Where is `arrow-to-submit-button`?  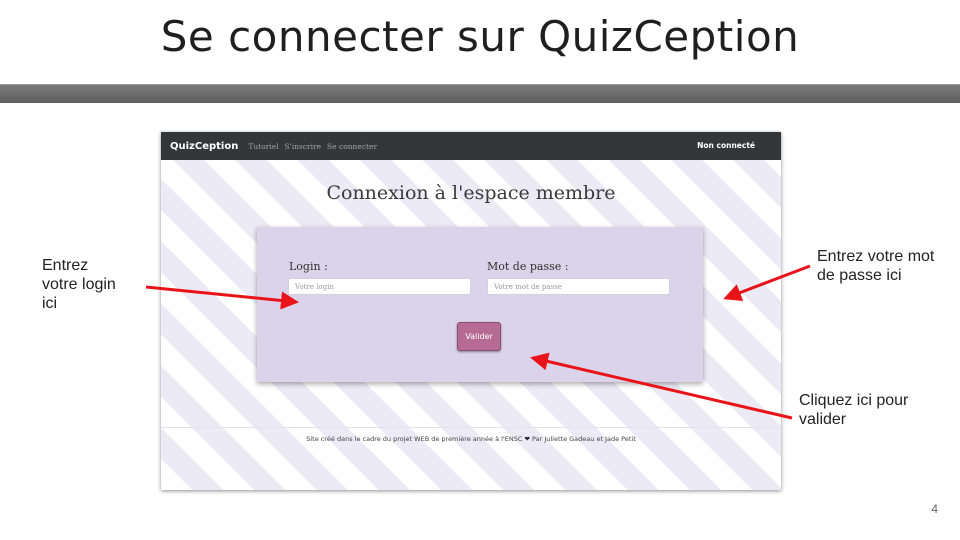 arrow-to-submit-button is located at coordinates (661, 386).